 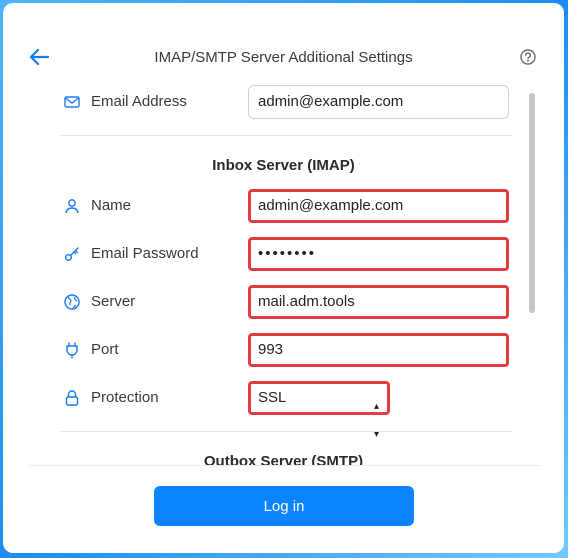 What do you see at coordinates (283, 459) in the screenshot?
I see `outbox-section-title: Outbox Server (SMTP)` at bounding box center [283, 459].